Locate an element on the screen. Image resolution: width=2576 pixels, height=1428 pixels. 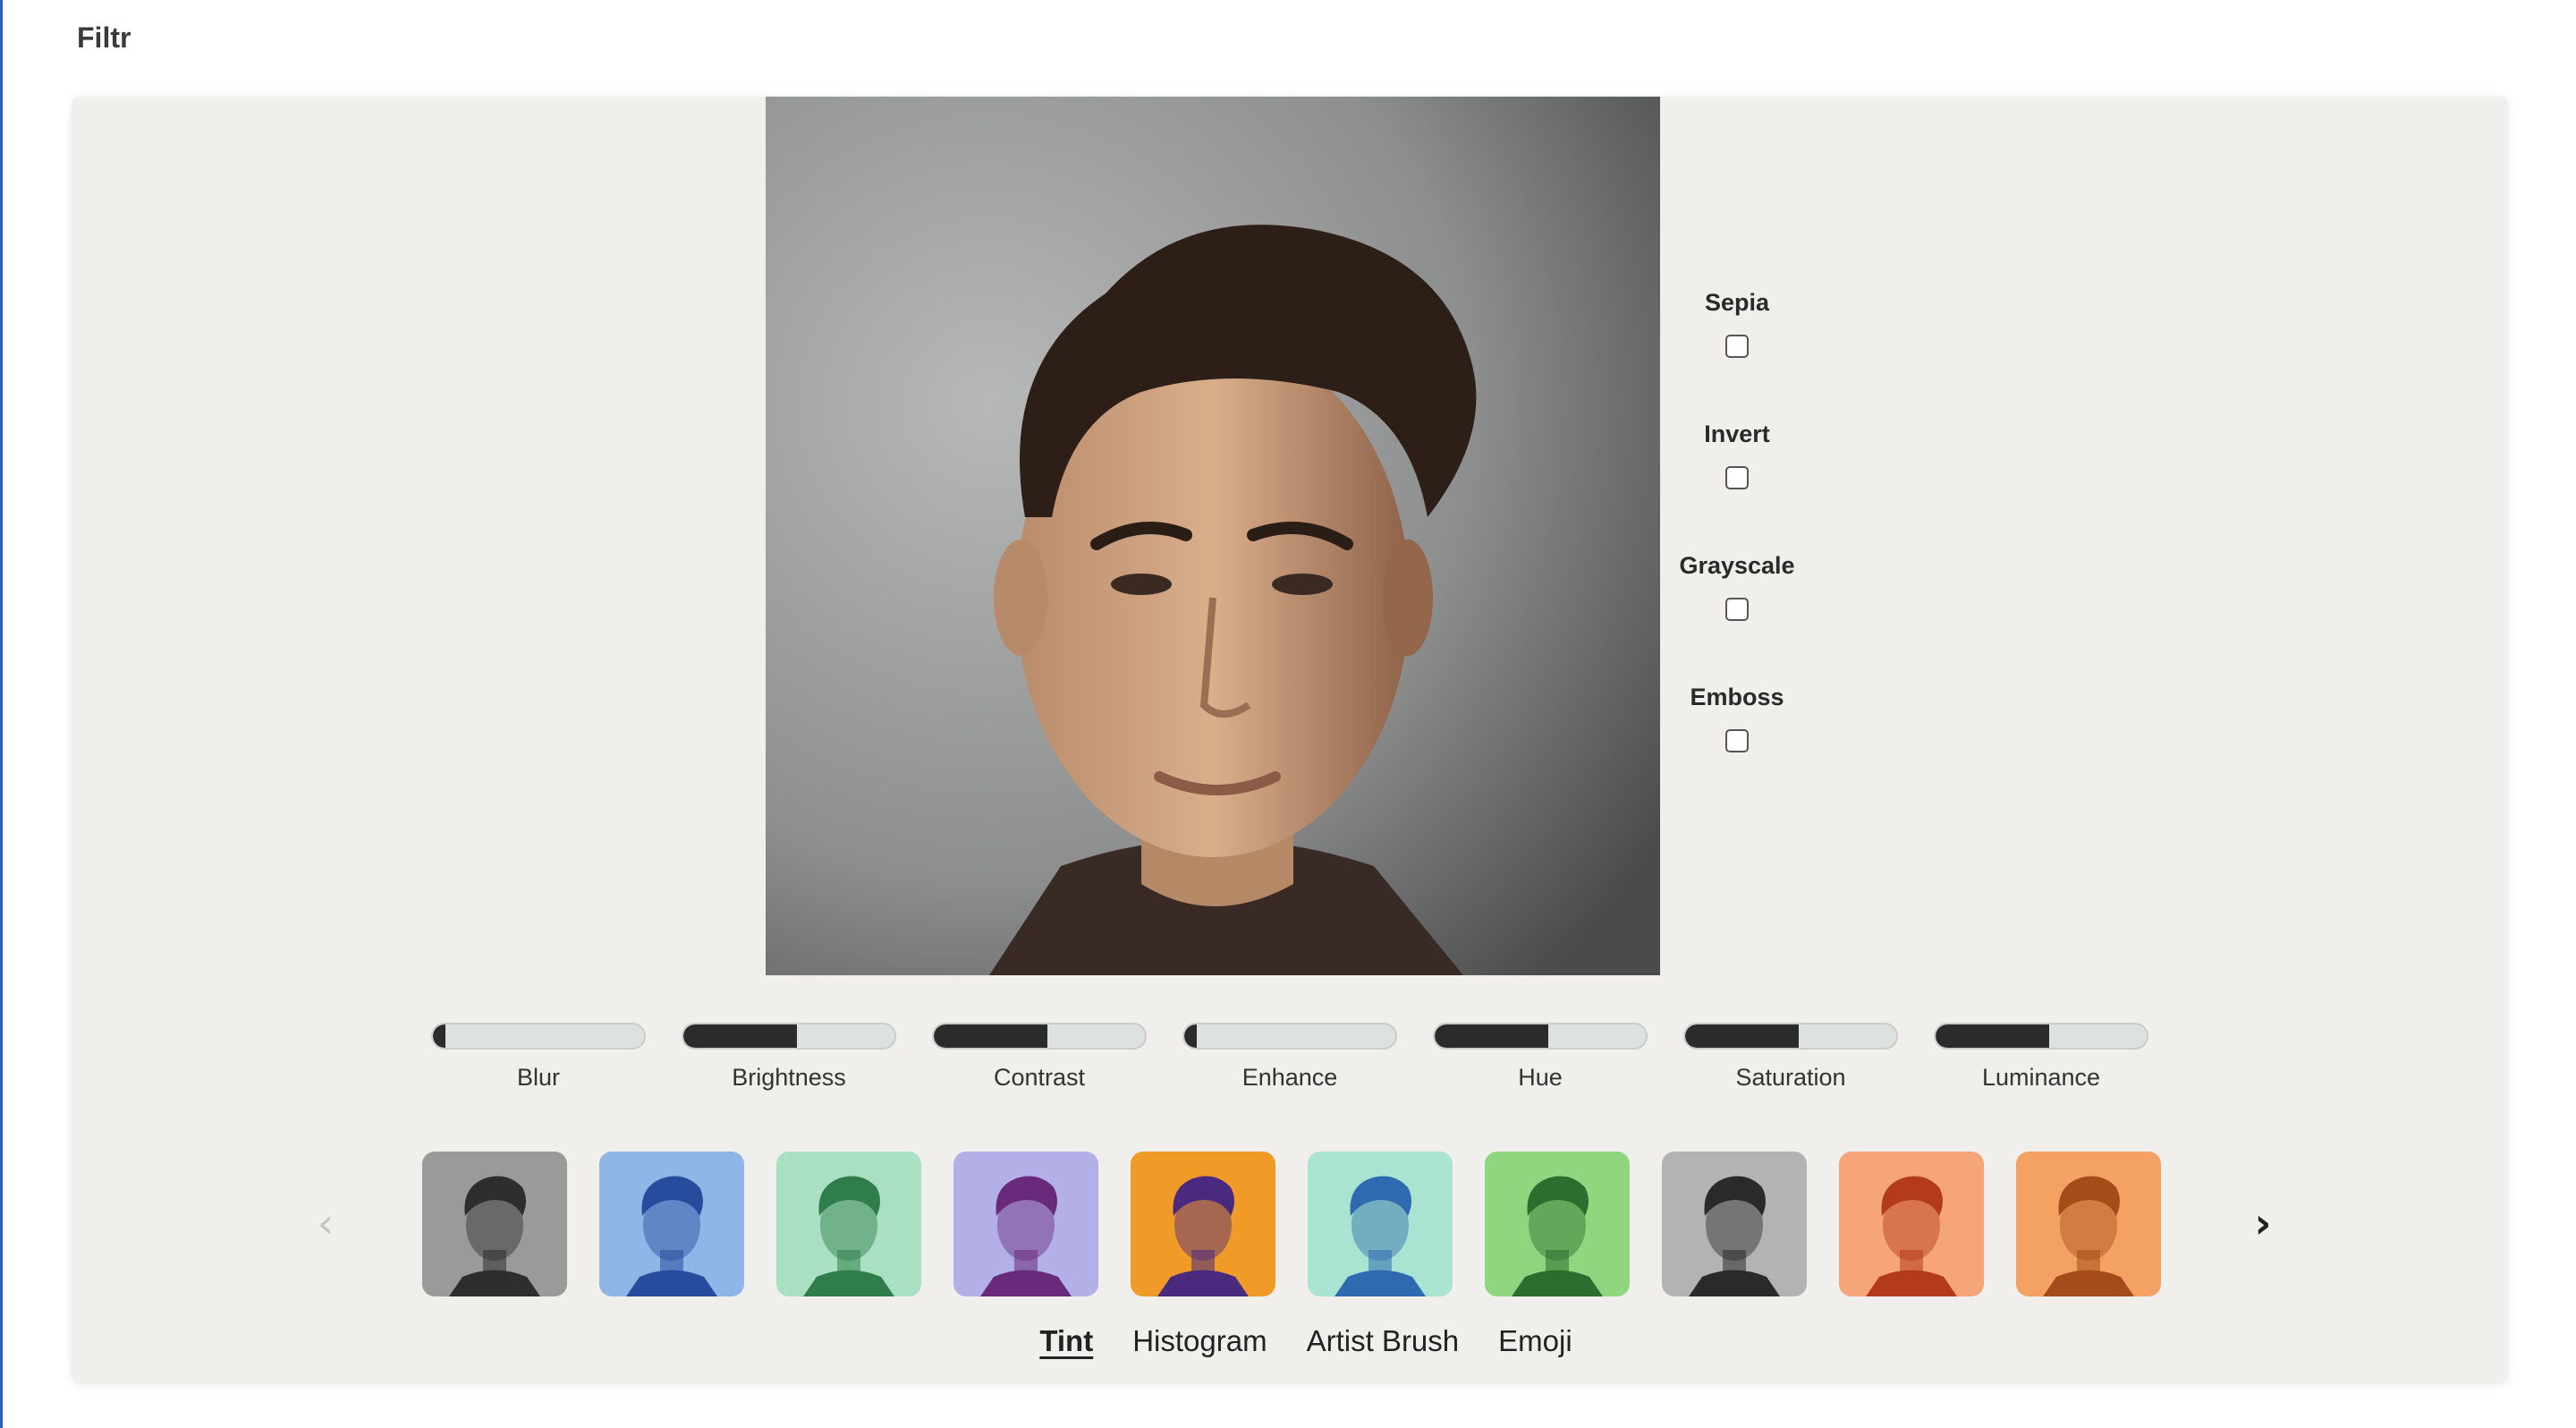
toggle-emboss: Emboss is located at coordinates (1737, 746).